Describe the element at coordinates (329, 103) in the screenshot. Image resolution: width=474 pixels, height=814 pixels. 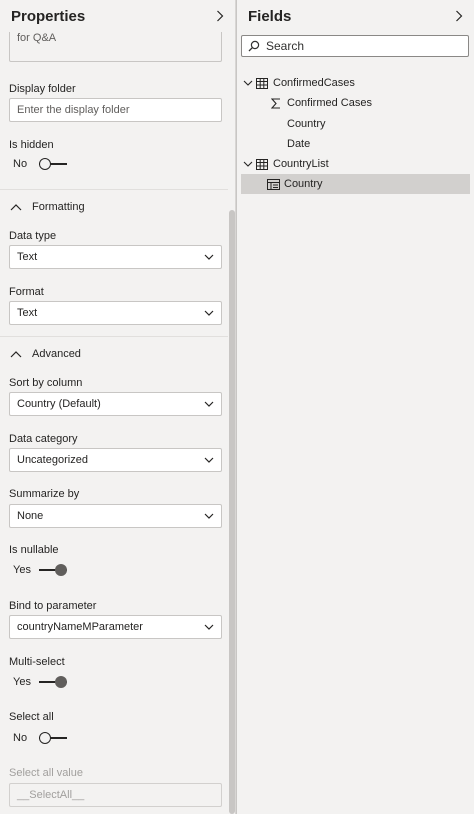
I see `field-name: Confirmed Cases` at that location.